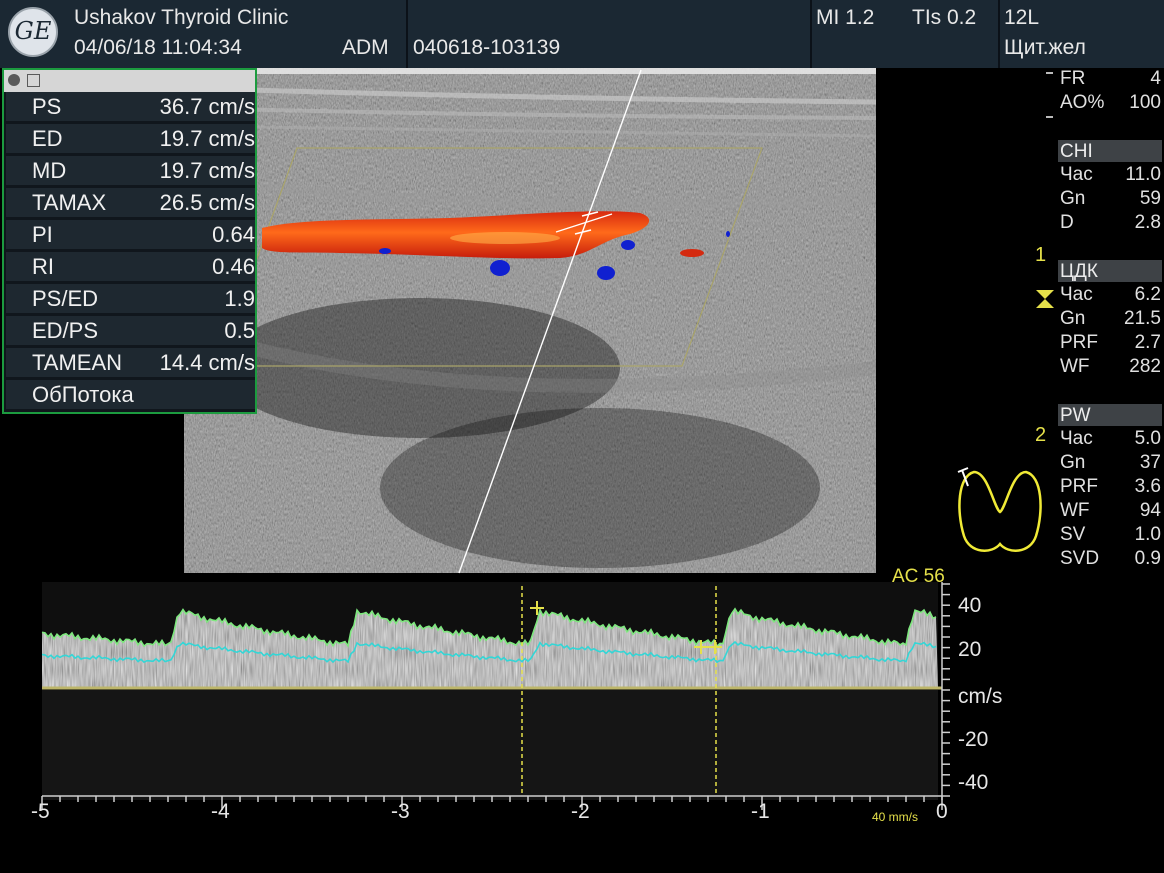 The height and width of the screenshot is (873, 1164). What do you see at coordinates (1145, 366) in the screenshot?
I see `param-value: 282` at bounding box center [1145, 366].